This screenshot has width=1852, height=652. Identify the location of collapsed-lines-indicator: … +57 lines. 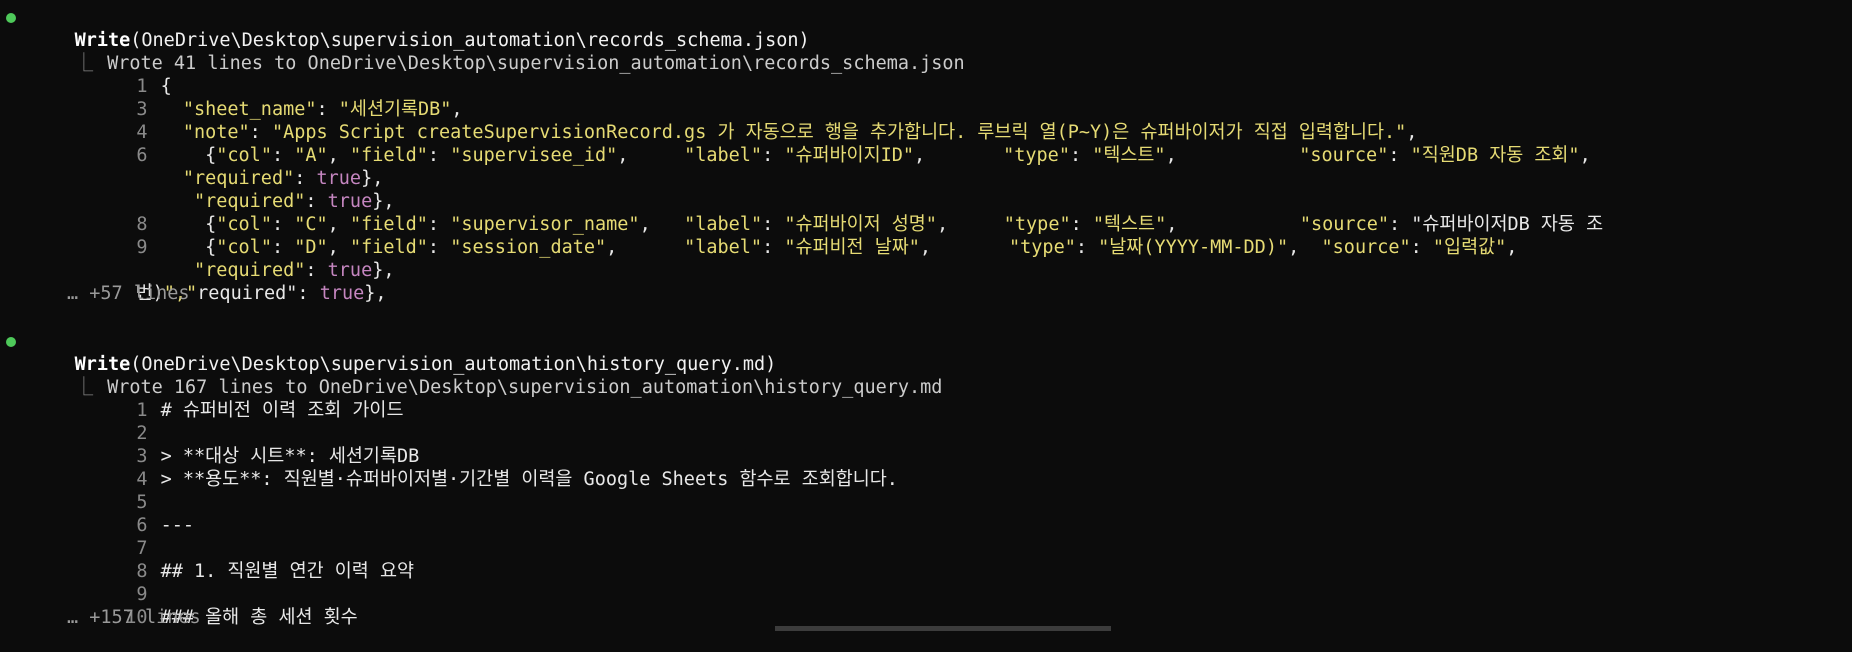
(95, 293).